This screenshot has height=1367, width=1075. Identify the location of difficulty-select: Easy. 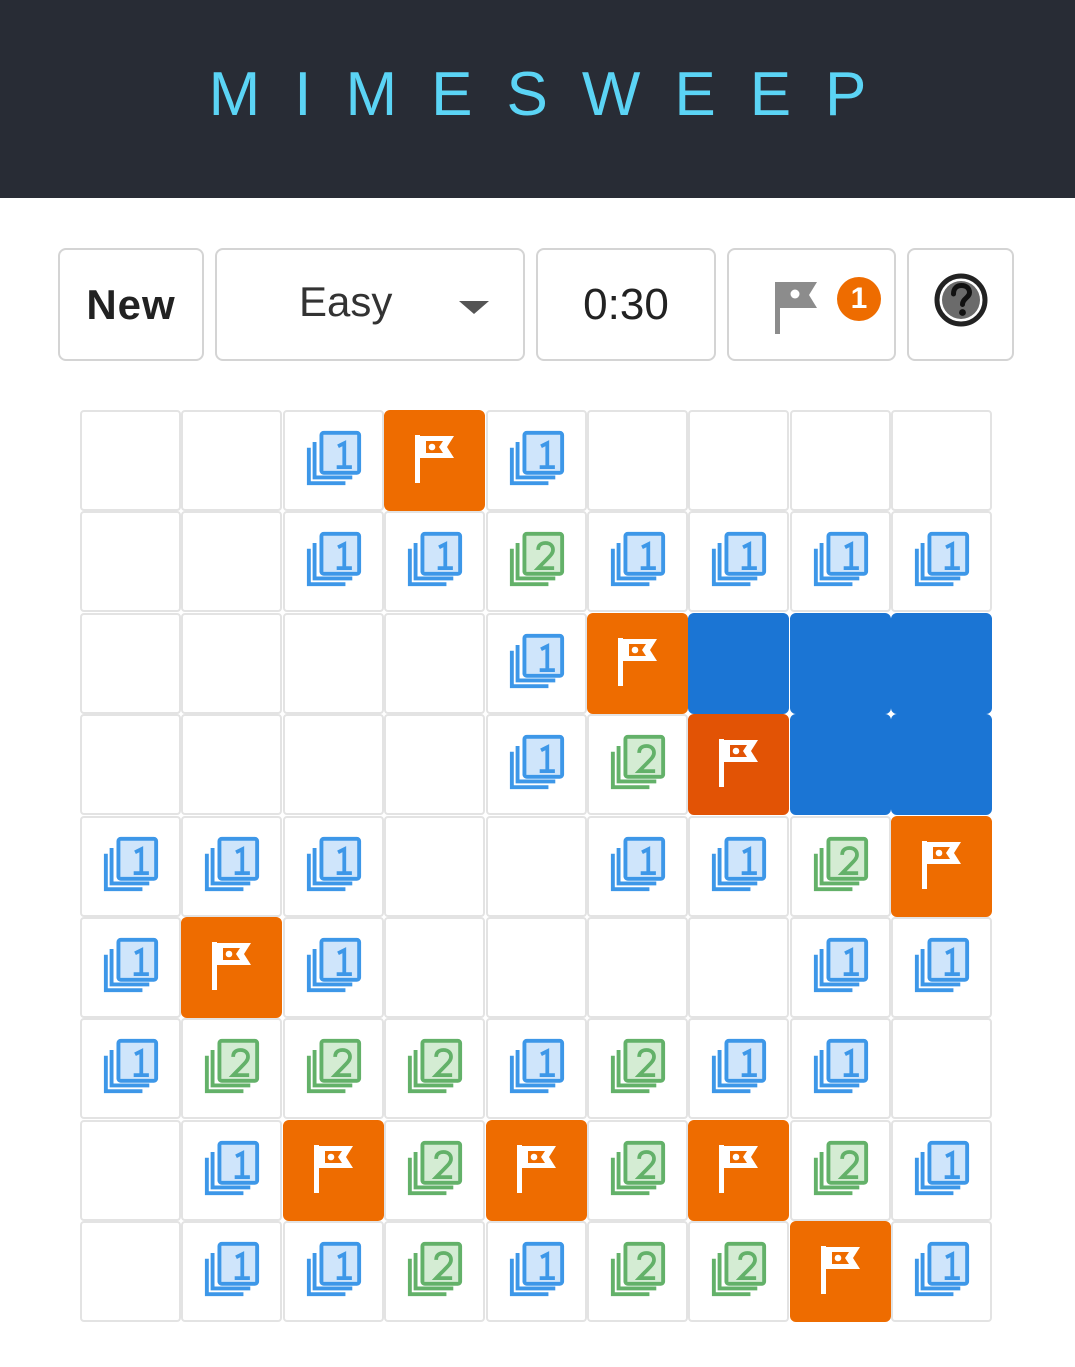
(370, 304).